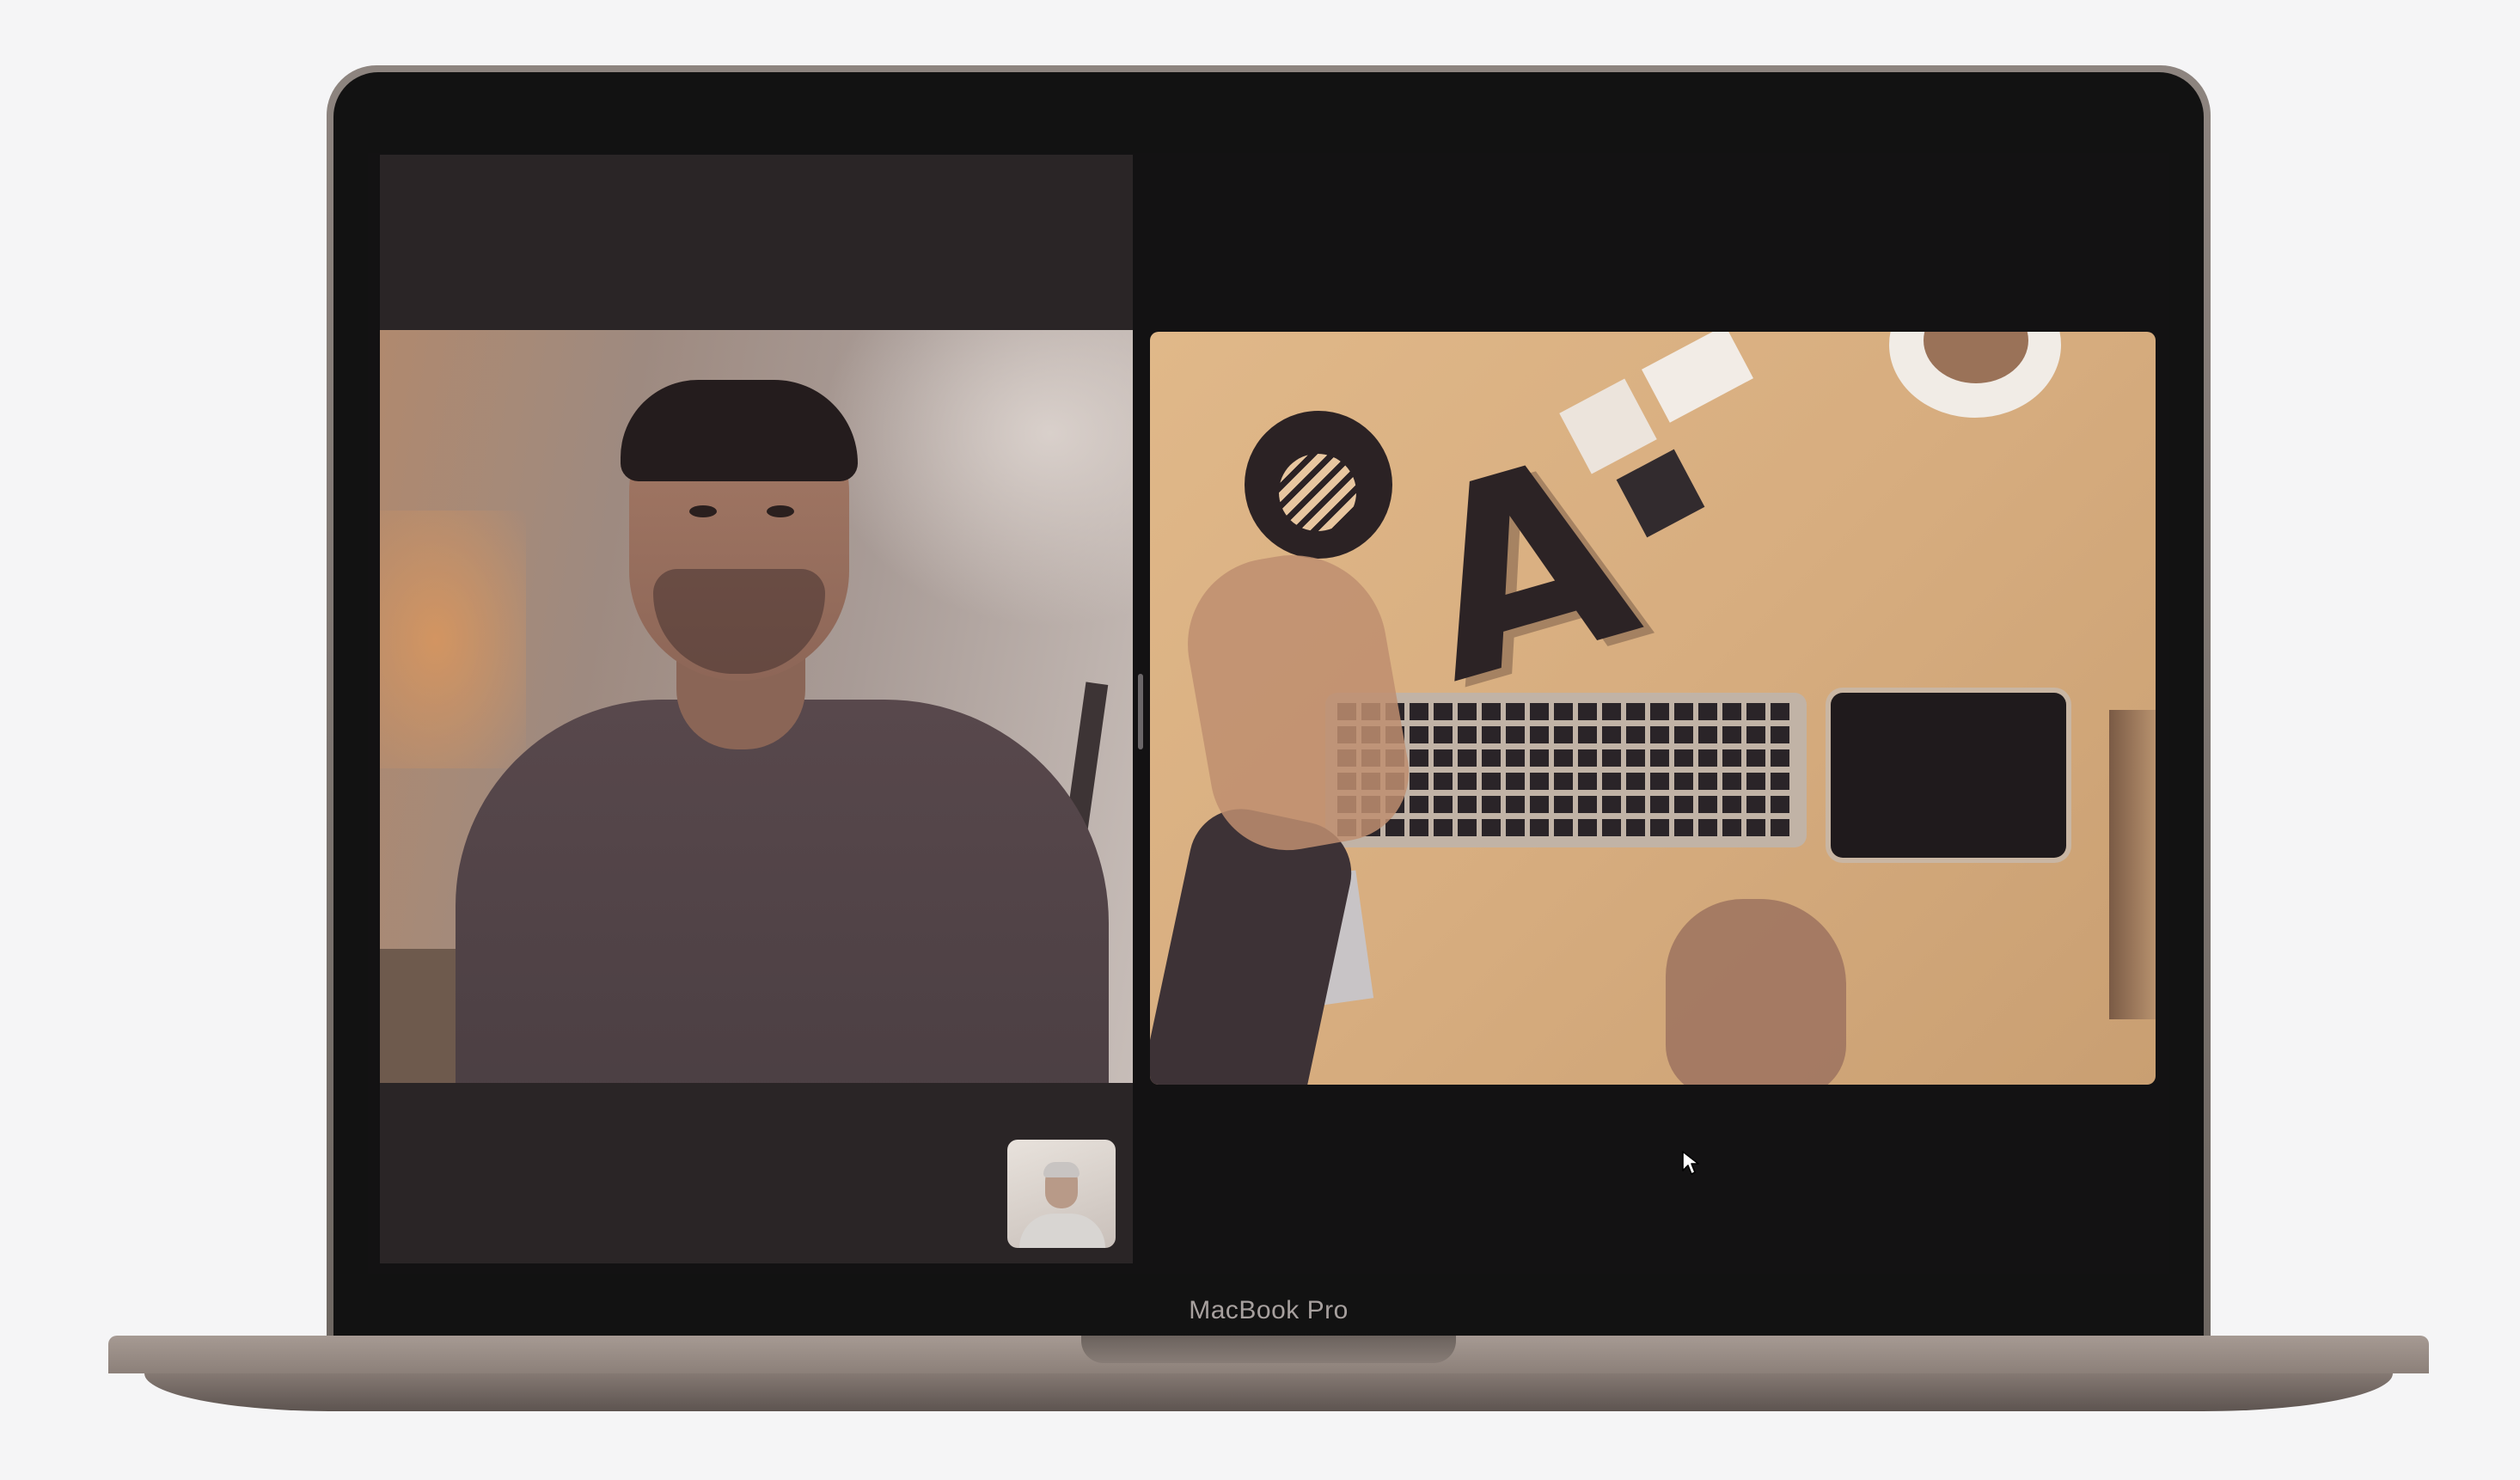  I want to click on arrow-cursor-icon, so click(1690, 1163).